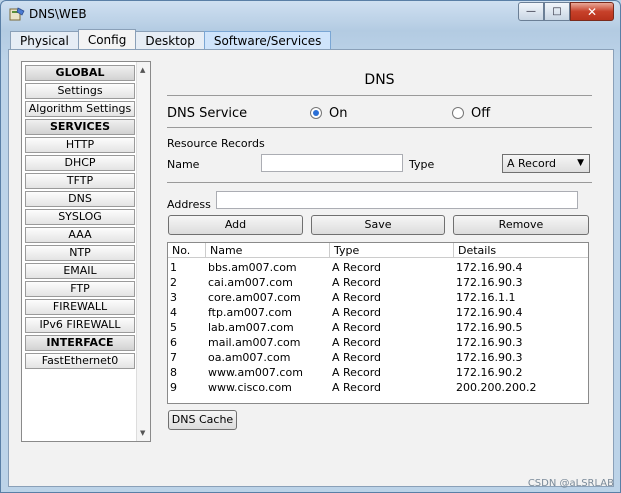 The width and height of the screenshot is (621, 493). What do you see at coordinates (254, 297) in the screenshot?
I see `cell-name: core.am007.com` at bounding box center [254, 297].